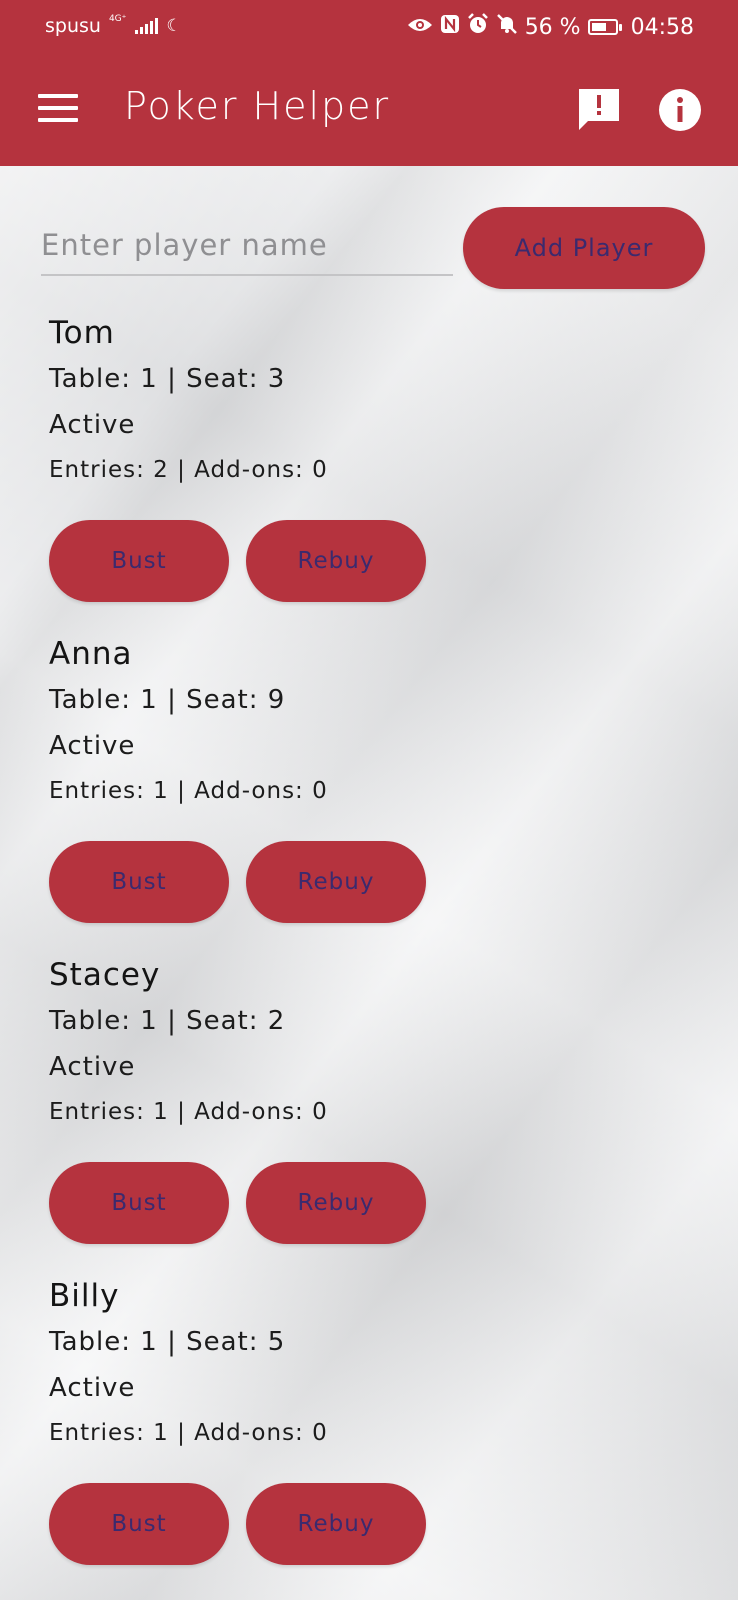 The height and width of the screenshot is (1600, 738). Describe the element at coordinates (174, 26) in the screenshot. I see `moon-icon: ☾` at that location.